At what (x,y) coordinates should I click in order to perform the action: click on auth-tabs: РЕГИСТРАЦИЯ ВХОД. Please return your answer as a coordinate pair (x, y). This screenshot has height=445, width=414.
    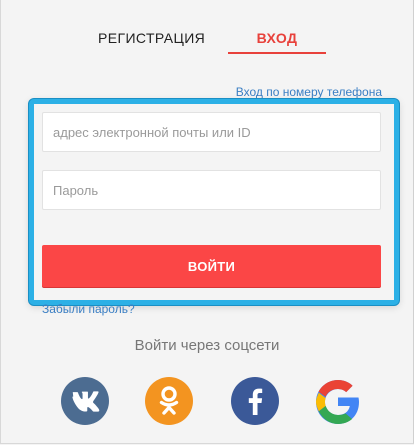
    Looking at the image, I should click on (207, 42).